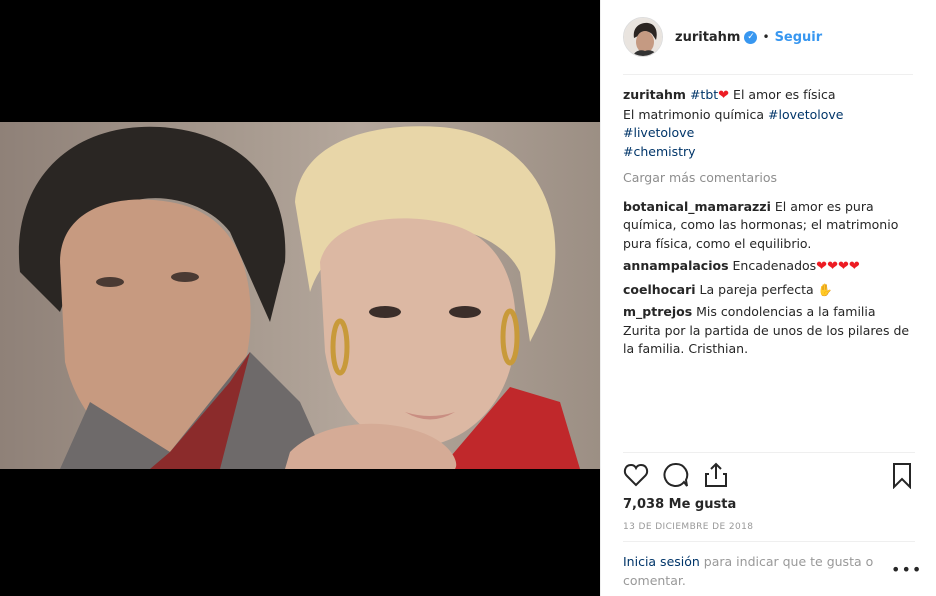  What do you see at coordinates (805, 114) in the screenshot?
I see `hashtag-lovetolove: #lovetolove` at bounding box center [805, 114].